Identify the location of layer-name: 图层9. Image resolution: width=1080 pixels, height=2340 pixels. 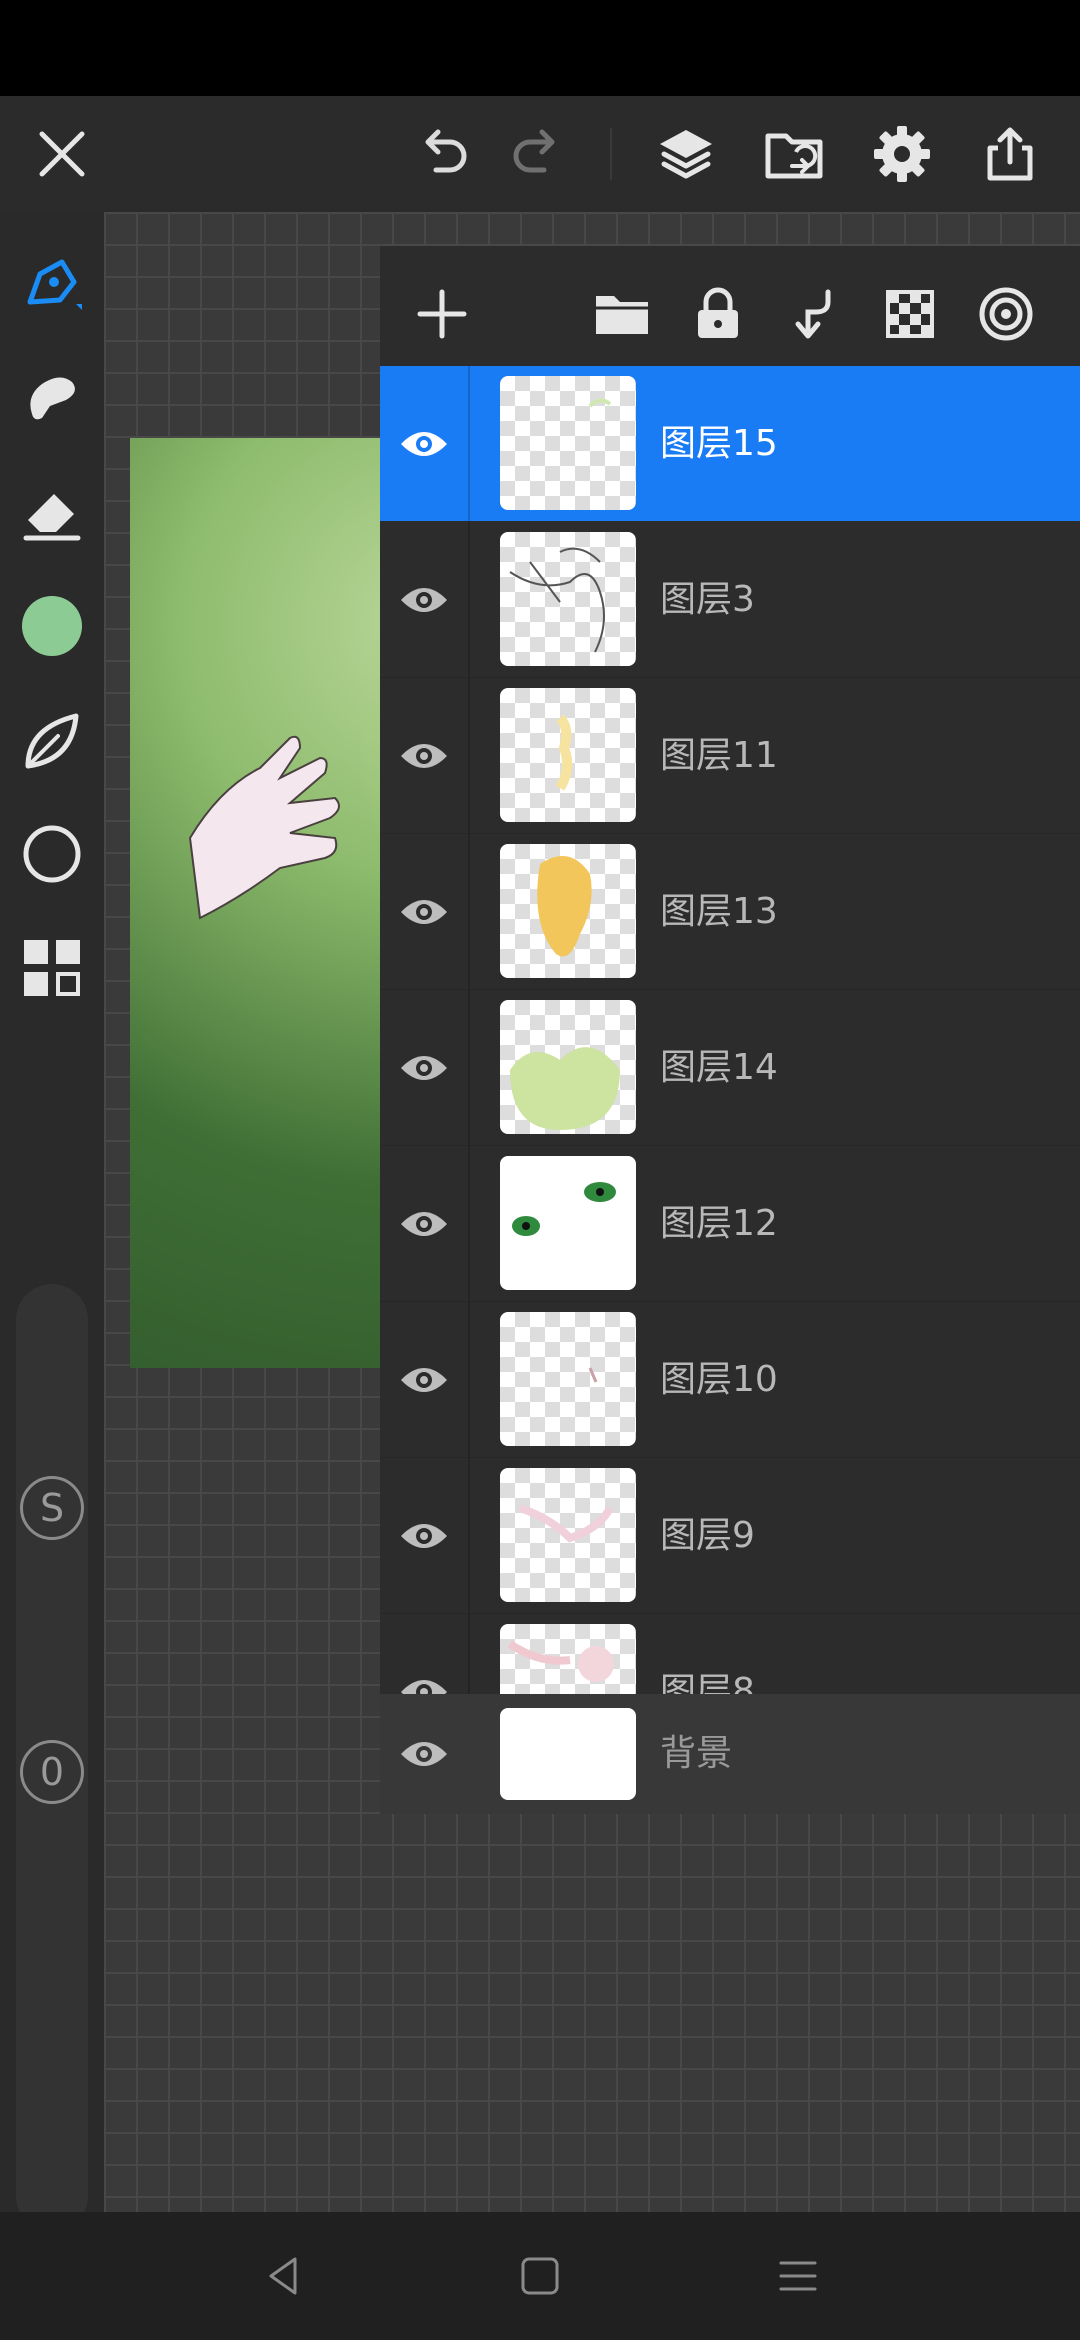
(707, 1535).